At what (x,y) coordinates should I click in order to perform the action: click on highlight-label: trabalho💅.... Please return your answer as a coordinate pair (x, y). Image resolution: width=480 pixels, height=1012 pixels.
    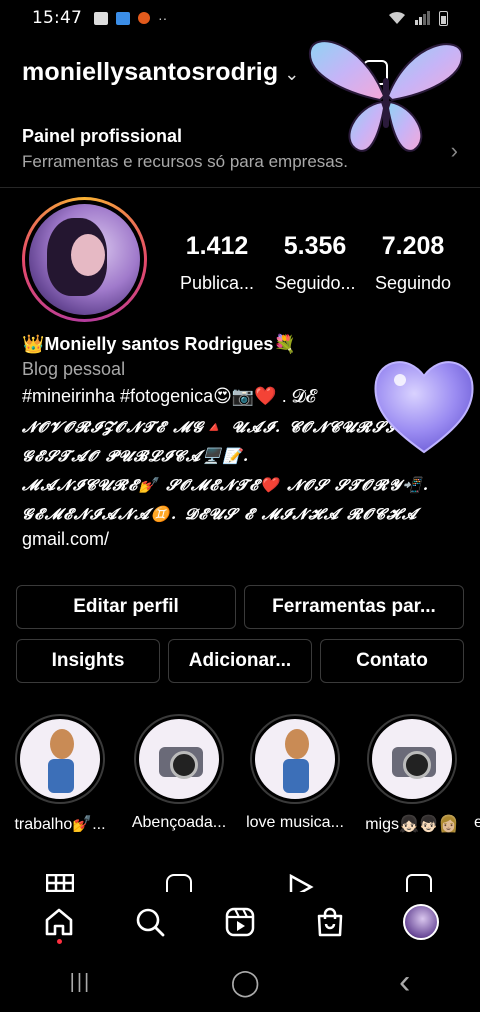
    Looking at the image, I should click on (60, 824).